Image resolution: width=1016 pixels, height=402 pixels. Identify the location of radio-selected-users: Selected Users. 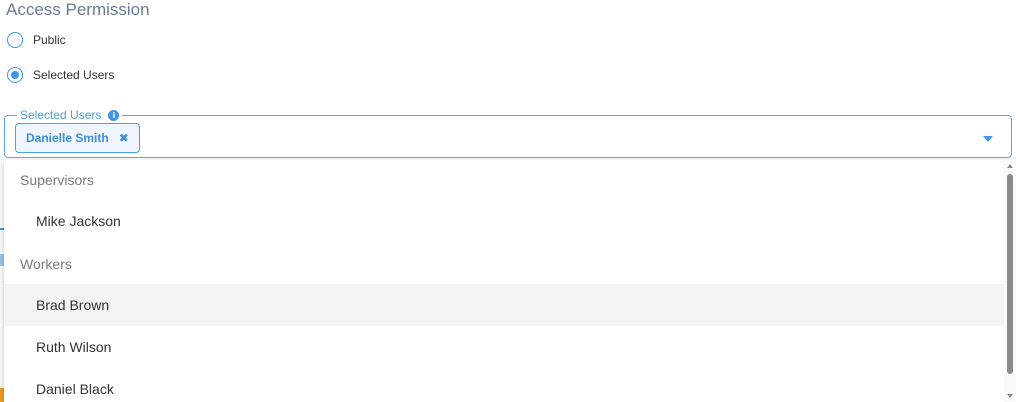
(60, 75).